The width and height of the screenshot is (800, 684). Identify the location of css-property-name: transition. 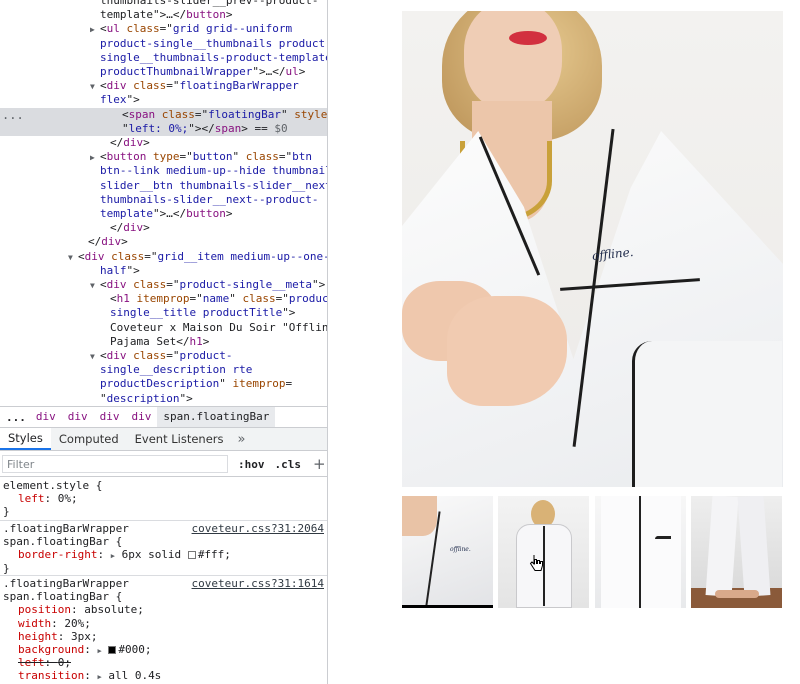
(51, 675).